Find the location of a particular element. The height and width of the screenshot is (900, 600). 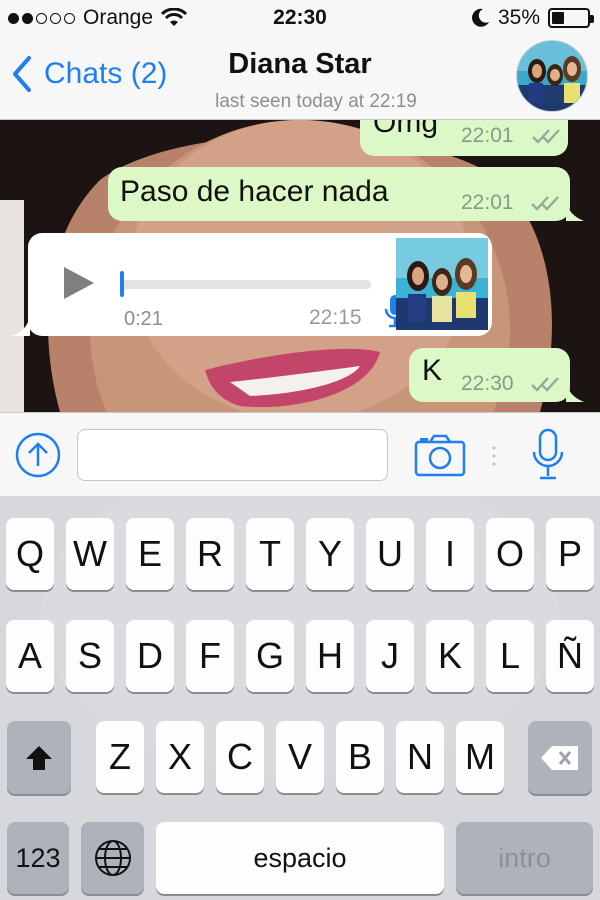

key-label: M is located at coordinates (480, 756).